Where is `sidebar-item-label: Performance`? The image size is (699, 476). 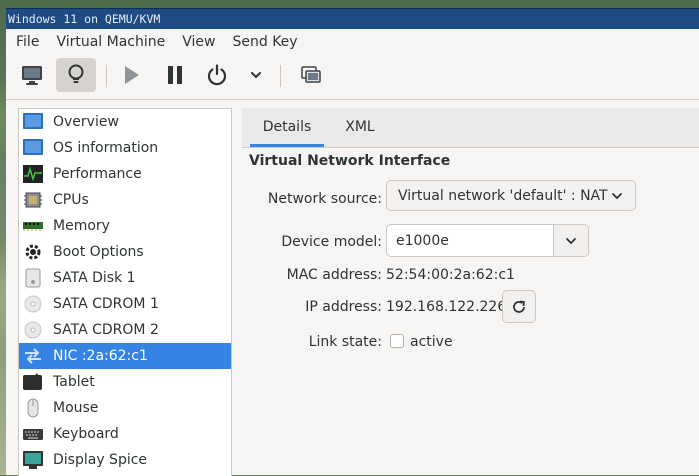
sidebar-item-label: Performance is located at coordinates (97, 174).